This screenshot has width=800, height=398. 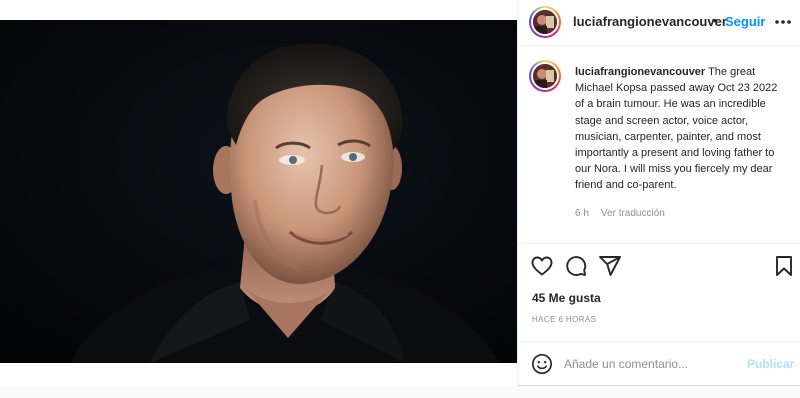 What do you see at coordinates (654, 364) in the screenshot?
I see `comment-input` at bounding box center [654, 364].